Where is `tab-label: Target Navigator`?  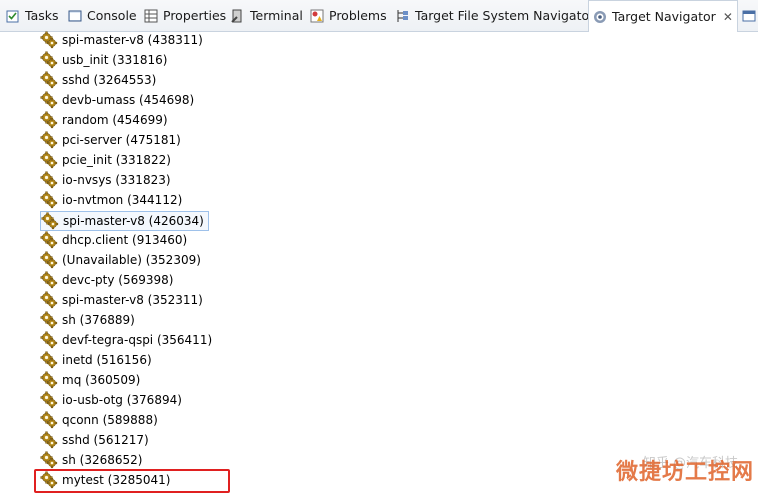
tab-label: Target Navigator is located at coordinates (664, 16).